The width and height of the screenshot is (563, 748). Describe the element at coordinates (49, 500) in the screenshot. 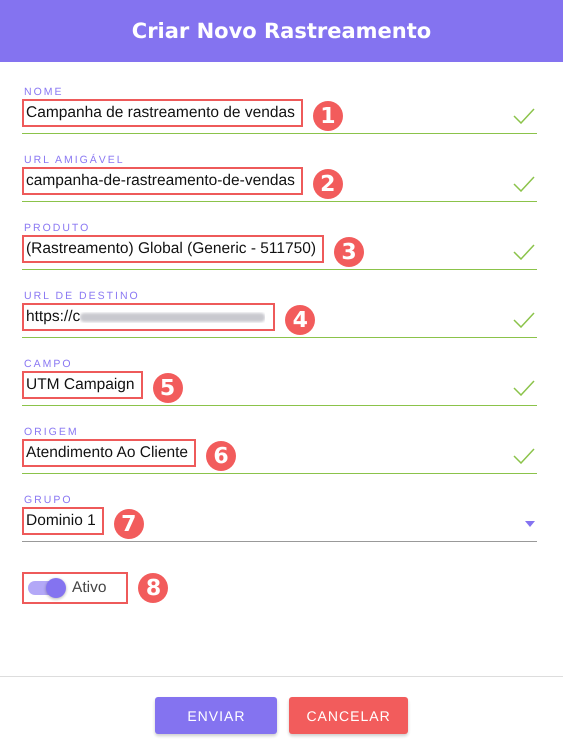

I see `field-label: GRUPO` at that location.